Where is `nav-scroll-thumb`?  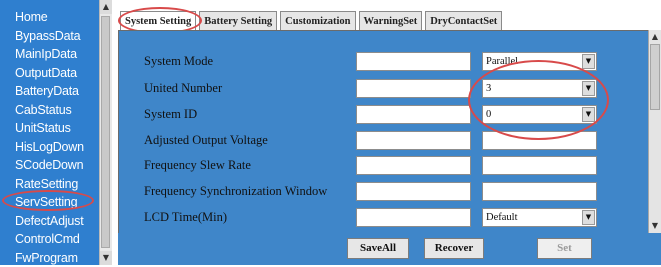 nav-scroll-thumb is located at coordinates (105, 132).